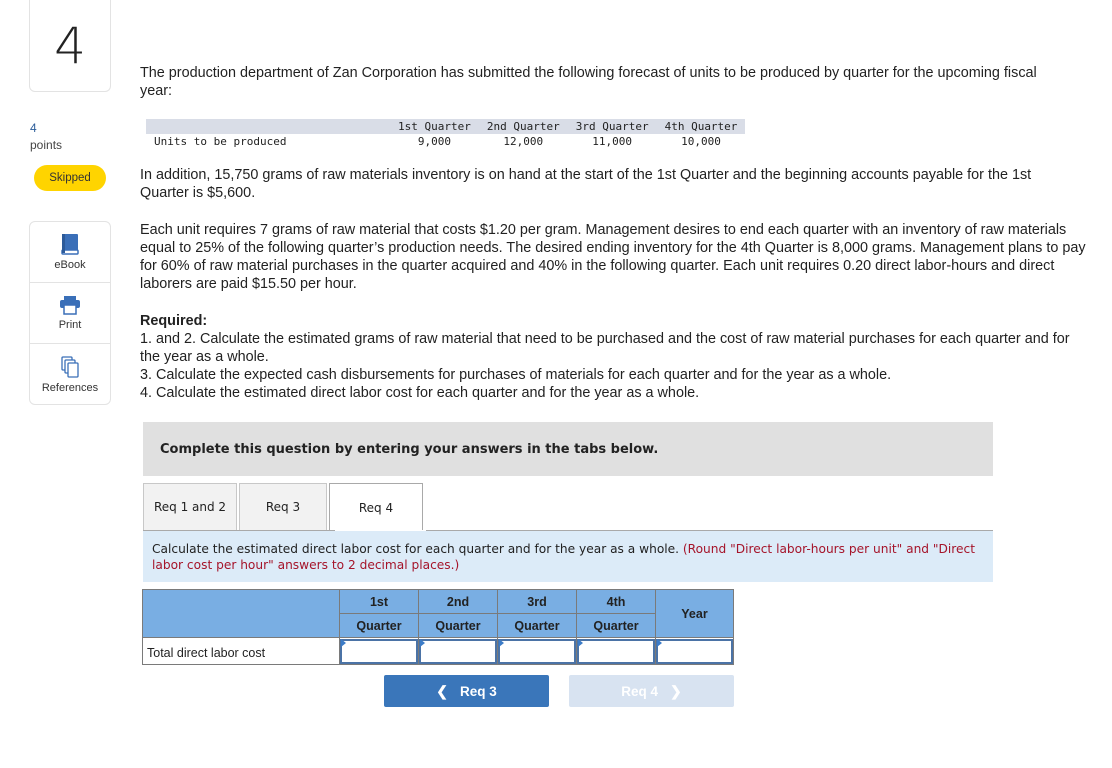 The image size is (1112, 768). I want to click on references-icon, so click(70, 366).